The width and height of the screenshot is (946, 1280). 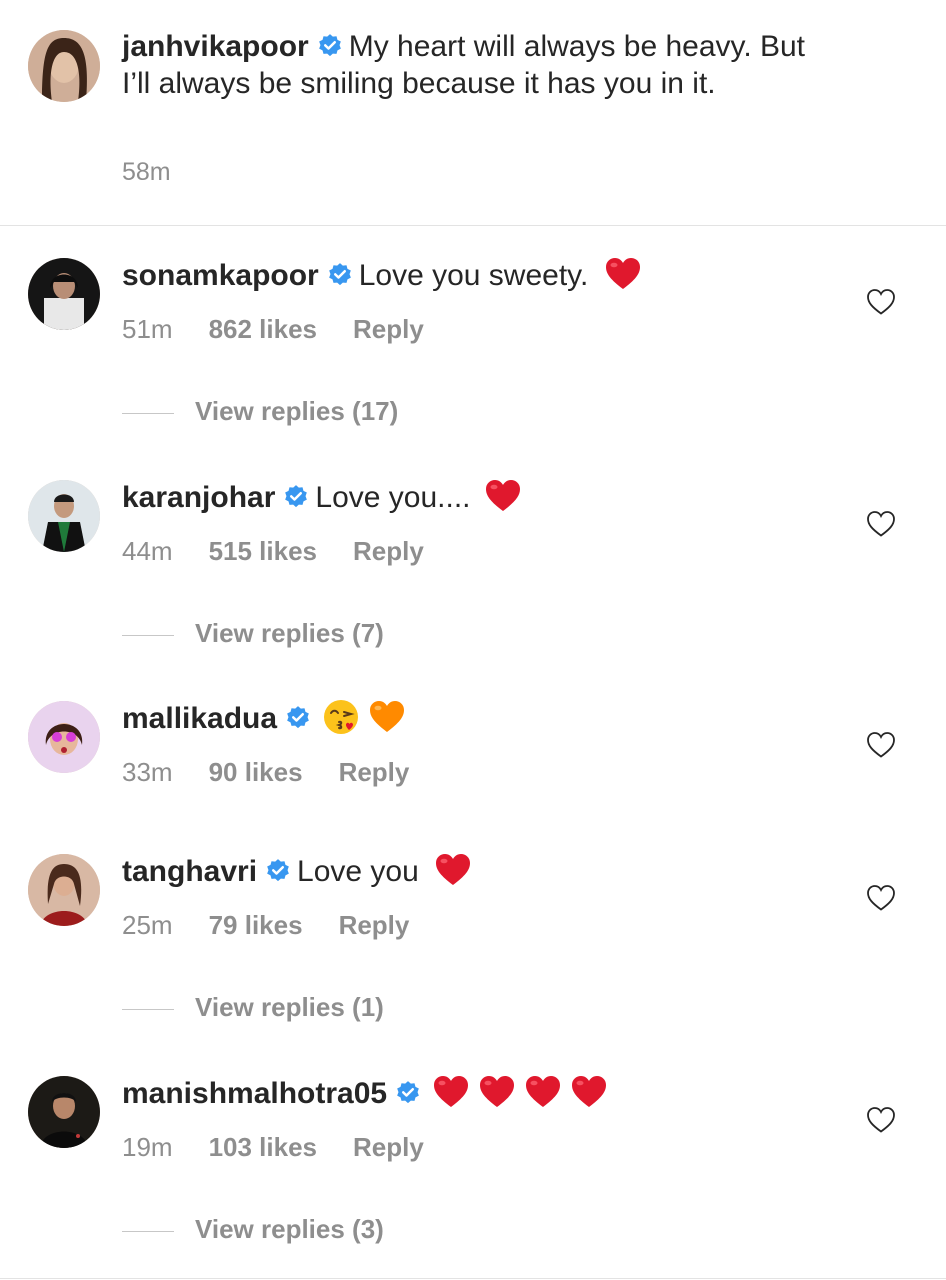 What do you see at coordinates (297, 411) in the screenshot?
I see `view-replies-label: View replies (17)` at bounding box center [297, 411].